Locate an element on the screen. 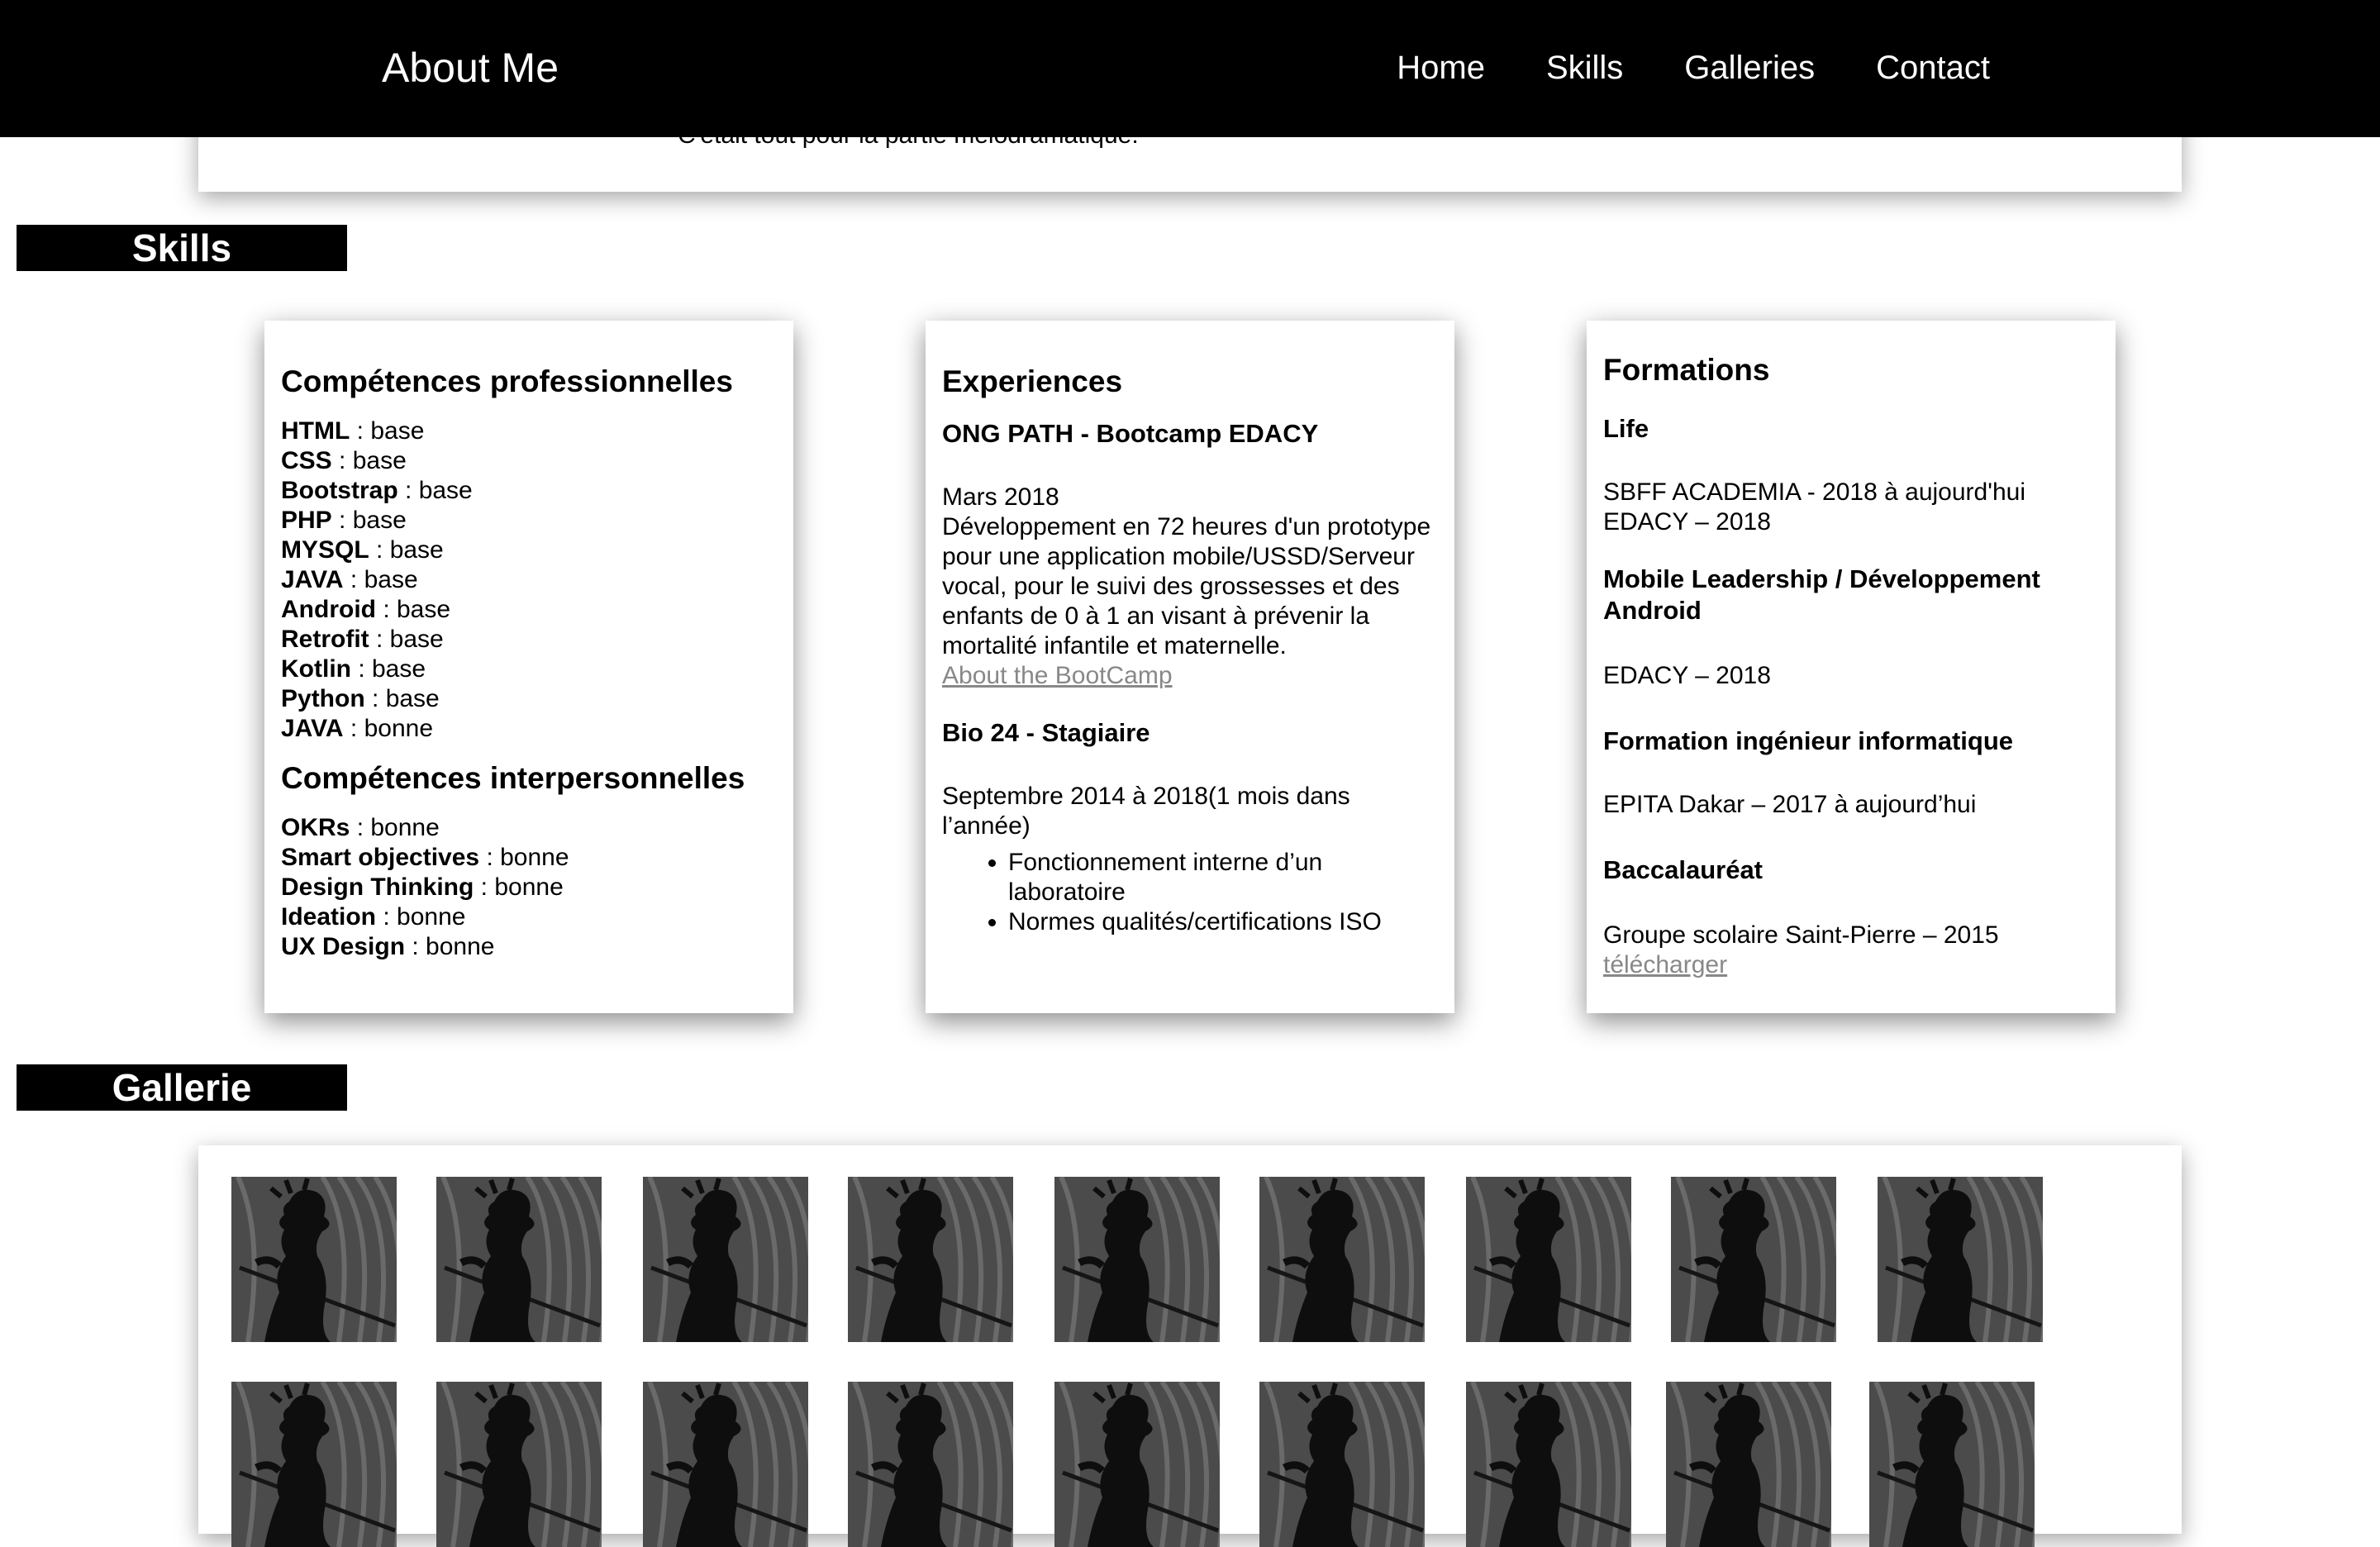 The width and height of the screenshot is (2380, 1547). skill-row: Design Thinking : bonne is located at coordinates (529, 887).